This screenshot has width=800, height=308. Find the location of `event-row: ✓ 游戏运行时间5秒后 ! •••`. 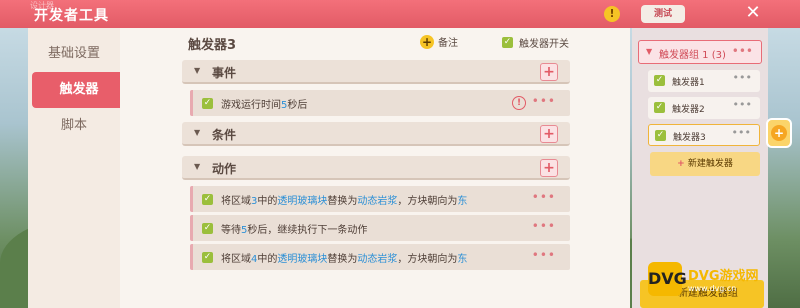

event-row: ✓ 游戏运行时间5秒后 ! ••• is located at coordinates (380, 103).